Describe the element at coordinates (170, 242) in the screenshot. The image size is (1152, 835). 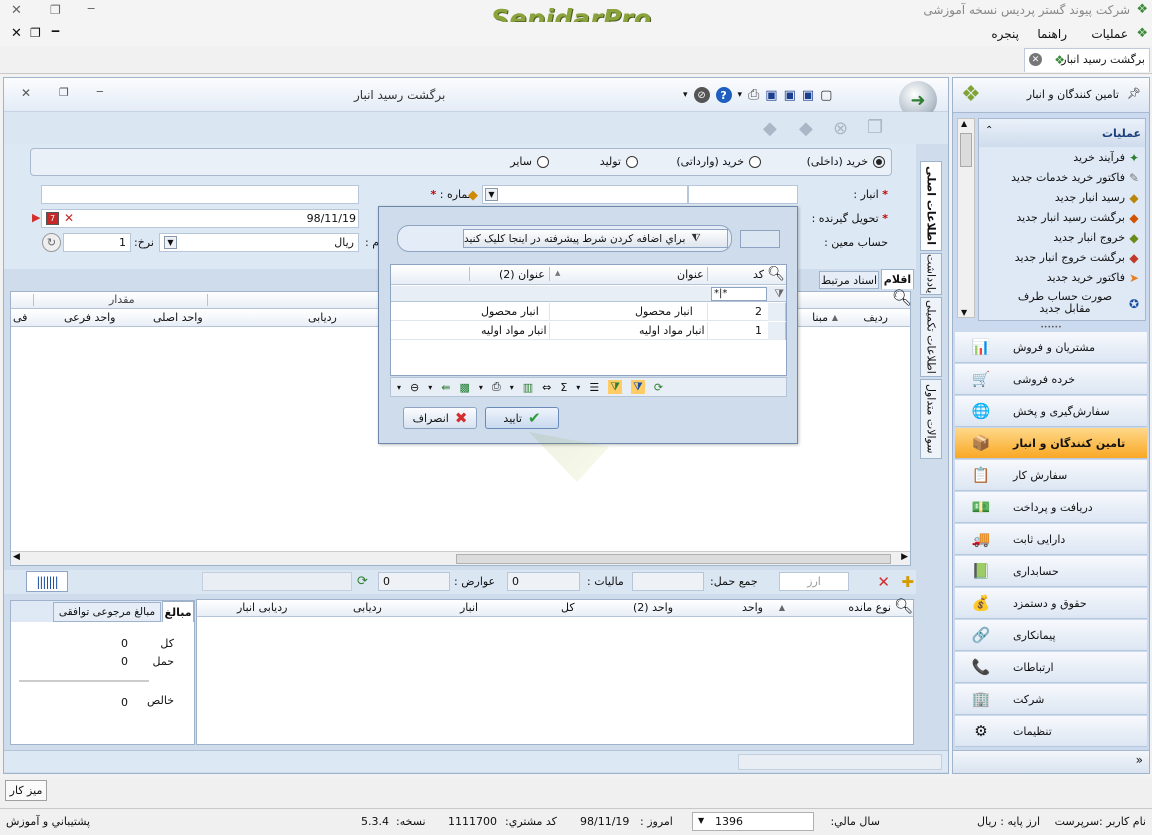
I see `currency-dropdown-icon: ▼` at that location.